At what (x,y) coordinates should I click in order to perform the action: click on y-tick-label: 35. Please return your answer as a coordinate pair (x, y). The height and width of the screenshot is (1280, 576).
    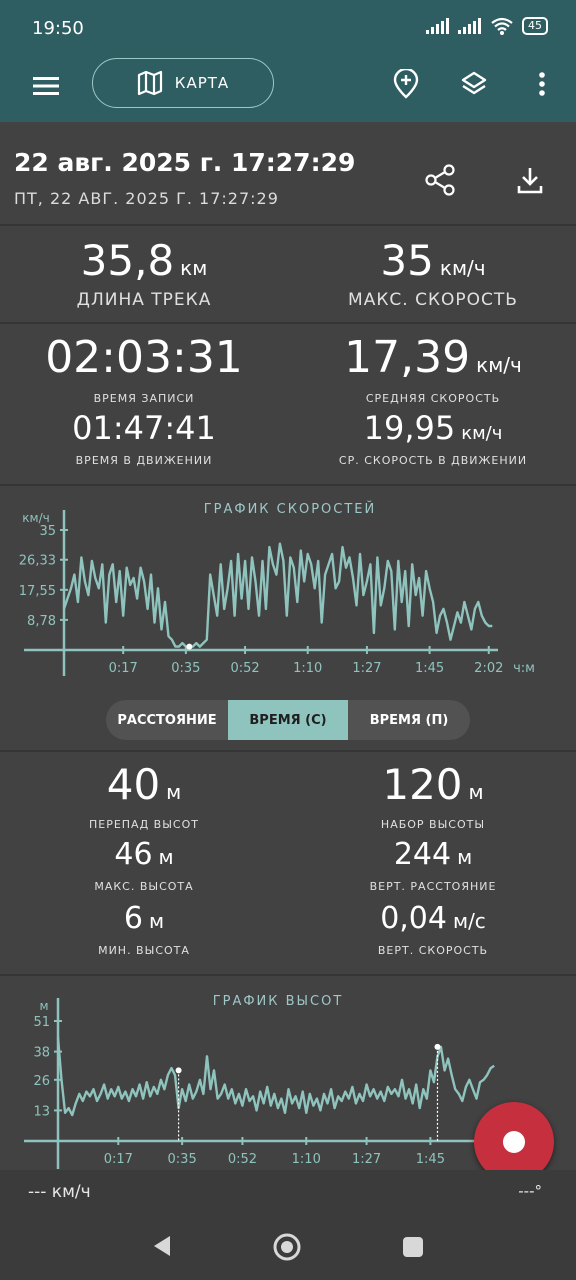
    Looking at the image, I should click on (47, 531).